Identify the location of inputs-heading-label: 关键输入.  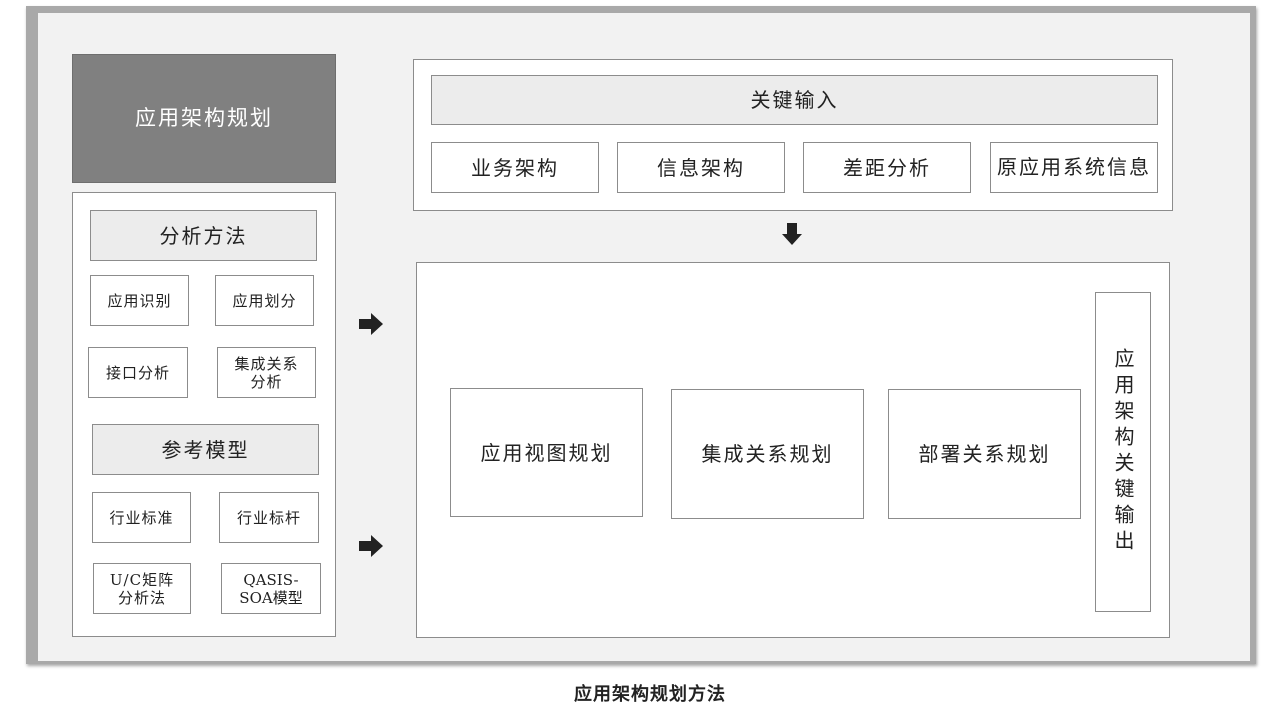
(794, 100).